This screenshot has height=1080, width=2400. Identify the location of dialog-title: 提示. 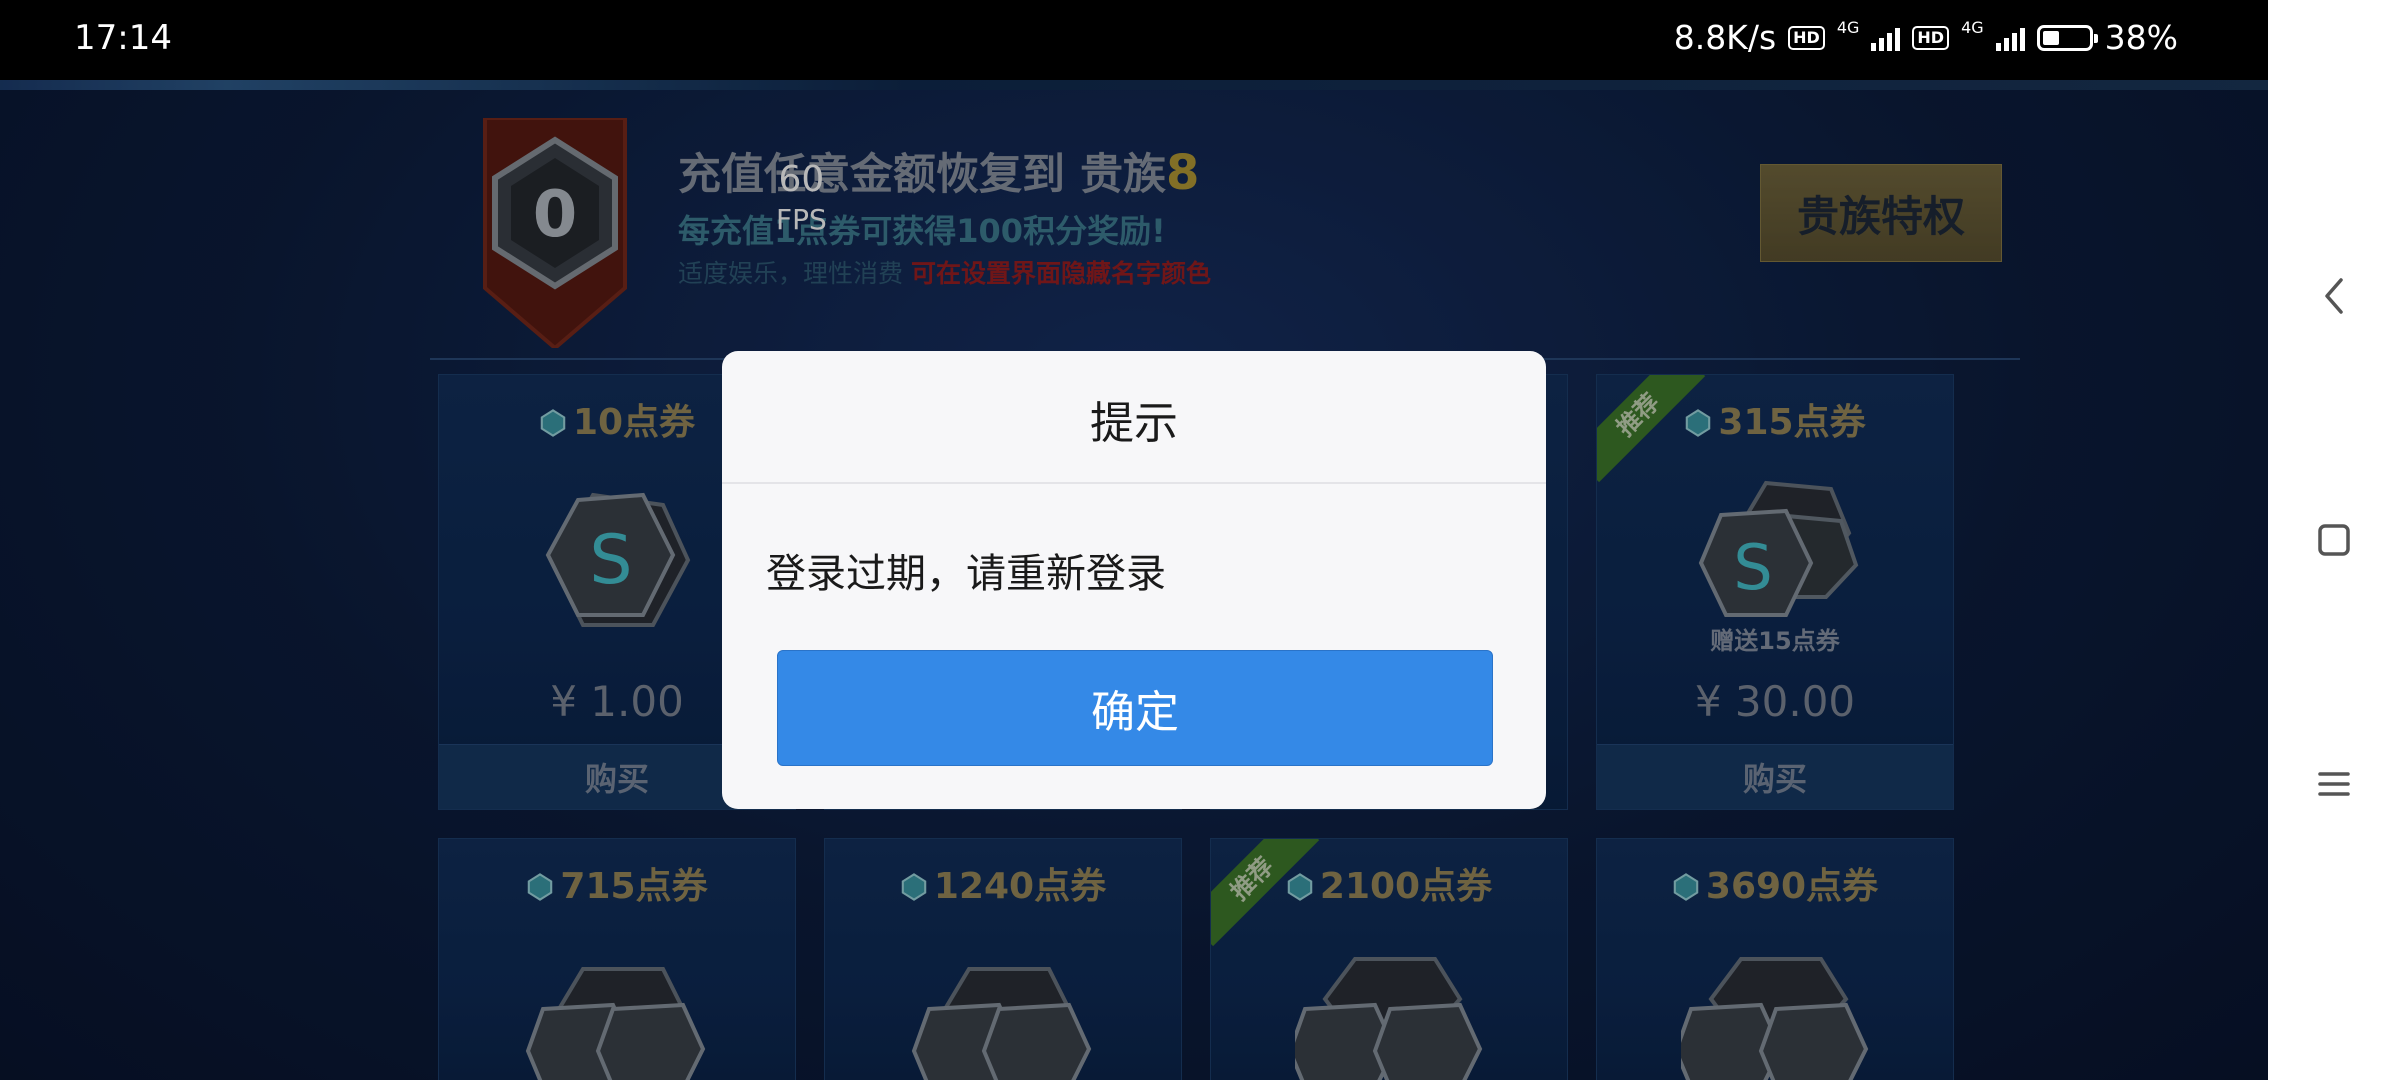
(1134, 423).